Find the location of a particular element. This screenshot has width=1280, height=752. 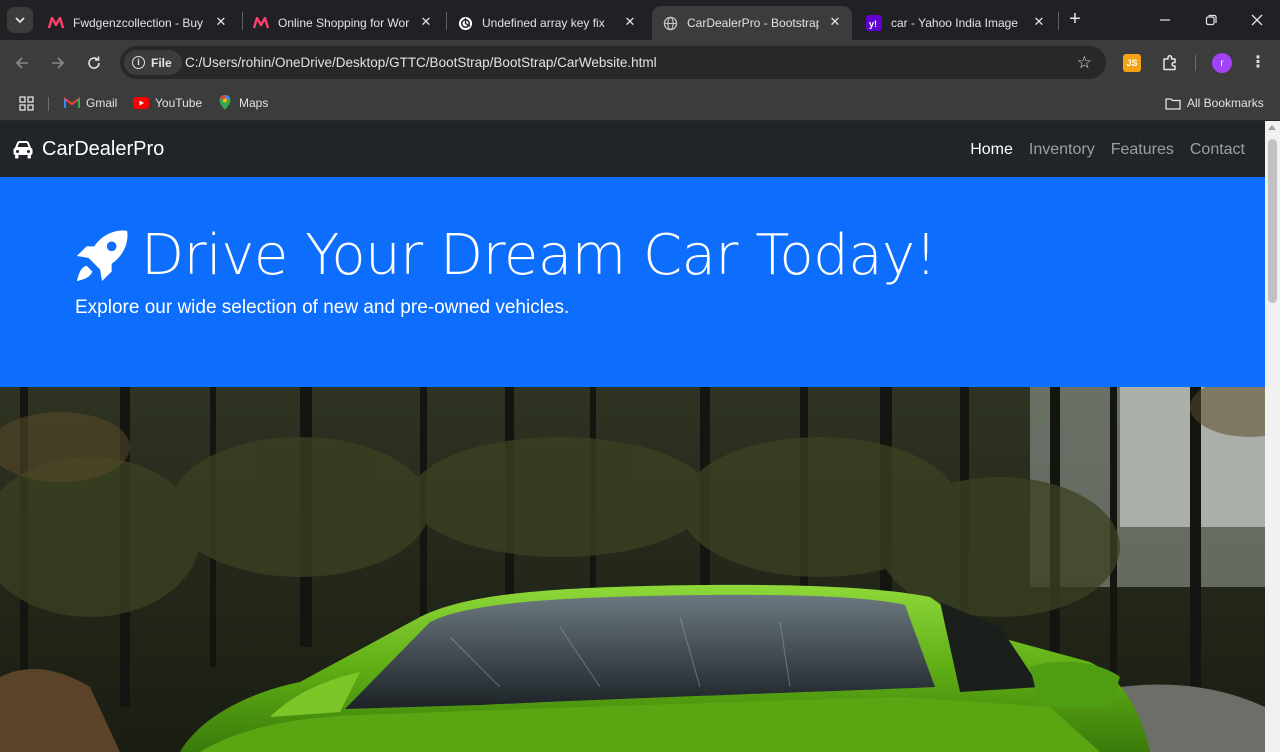

svg-text: y! is located at coordinates (873, 24).